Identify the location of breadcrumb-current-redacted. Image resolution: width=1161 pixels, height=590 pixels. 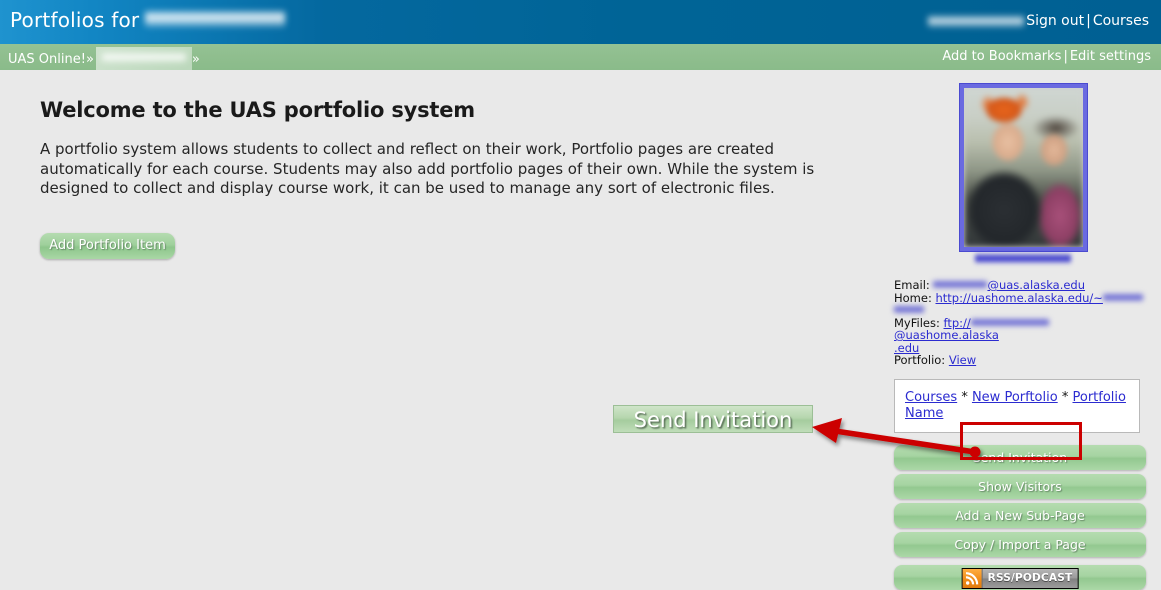
(143, 57).